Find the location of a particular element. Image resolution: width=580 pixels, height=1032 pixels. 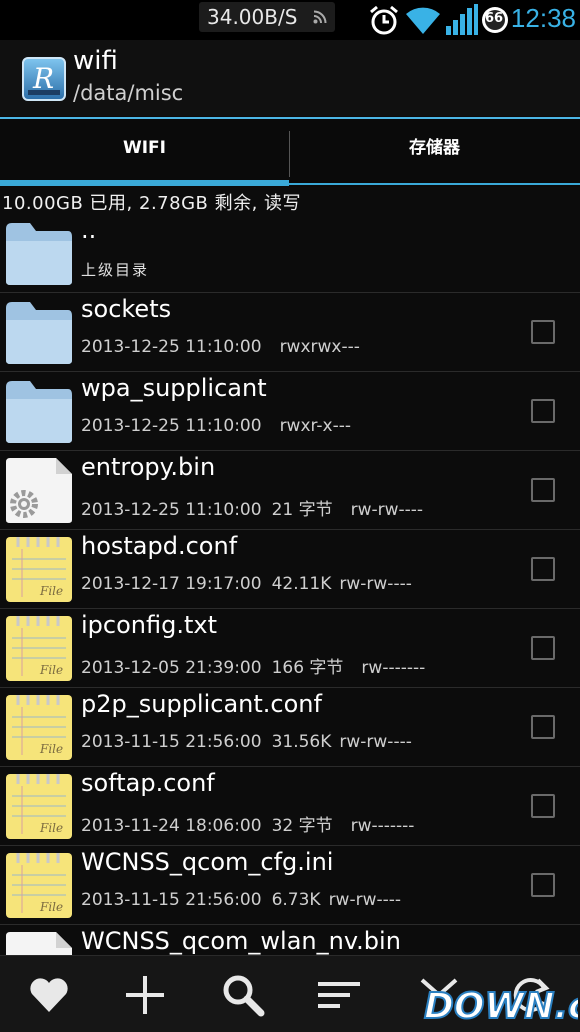

file-permissions: rwxrwx--- is located at coordinates (319, 347).